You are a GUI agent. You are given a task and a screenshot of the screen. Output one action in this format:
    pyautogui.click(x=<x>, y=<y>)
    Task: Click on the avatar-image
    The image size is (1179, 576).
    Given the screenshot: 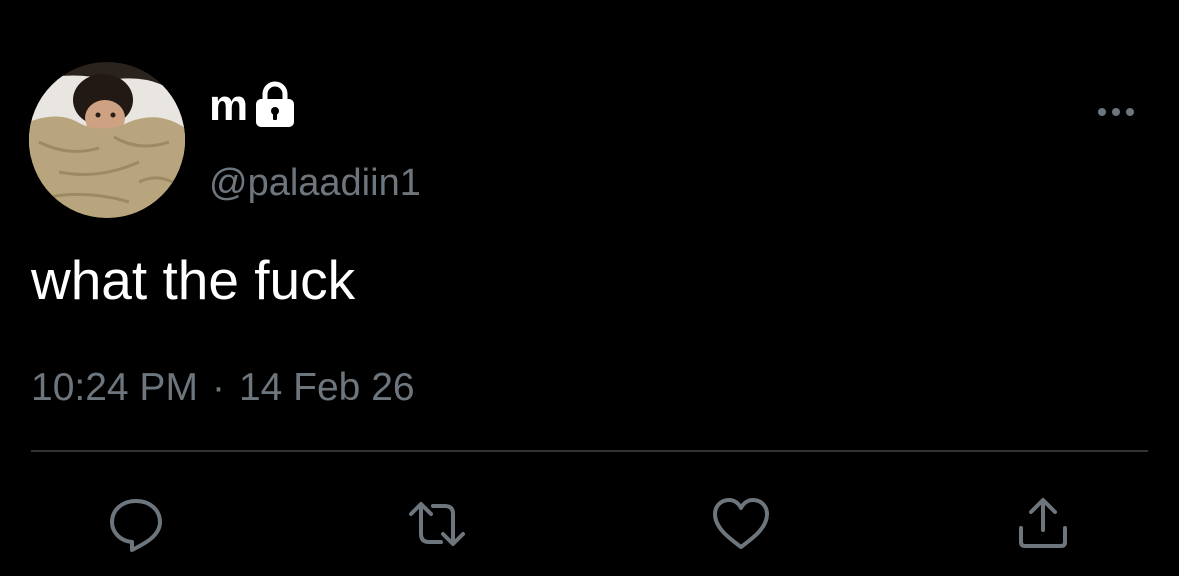 What is the action you would take?
    pyautogui.click(x=107, y=140)
    